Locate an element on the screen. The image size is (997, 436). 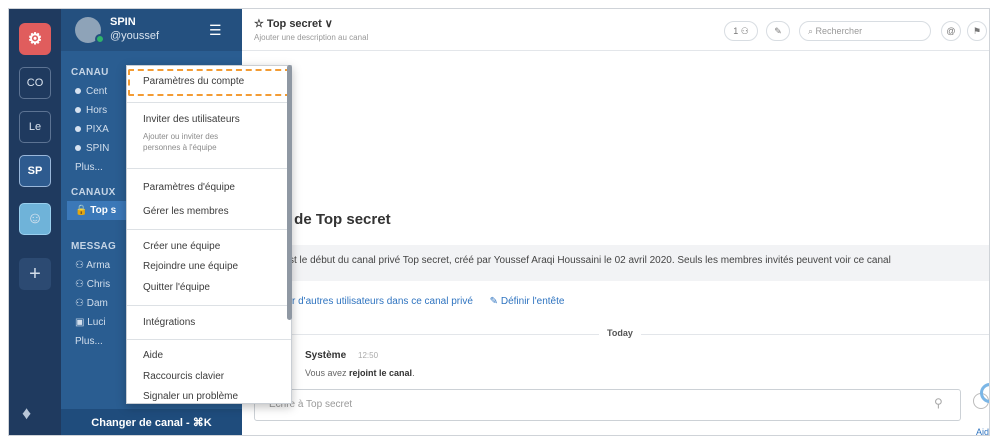
team-avatar-icon: ☺ is located at coordinates (35, 219).